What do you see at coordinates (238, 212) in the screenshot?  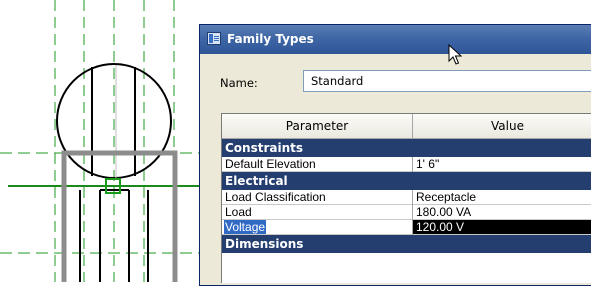 I see `parameter-name: Load` at bounding box center [238, 212].